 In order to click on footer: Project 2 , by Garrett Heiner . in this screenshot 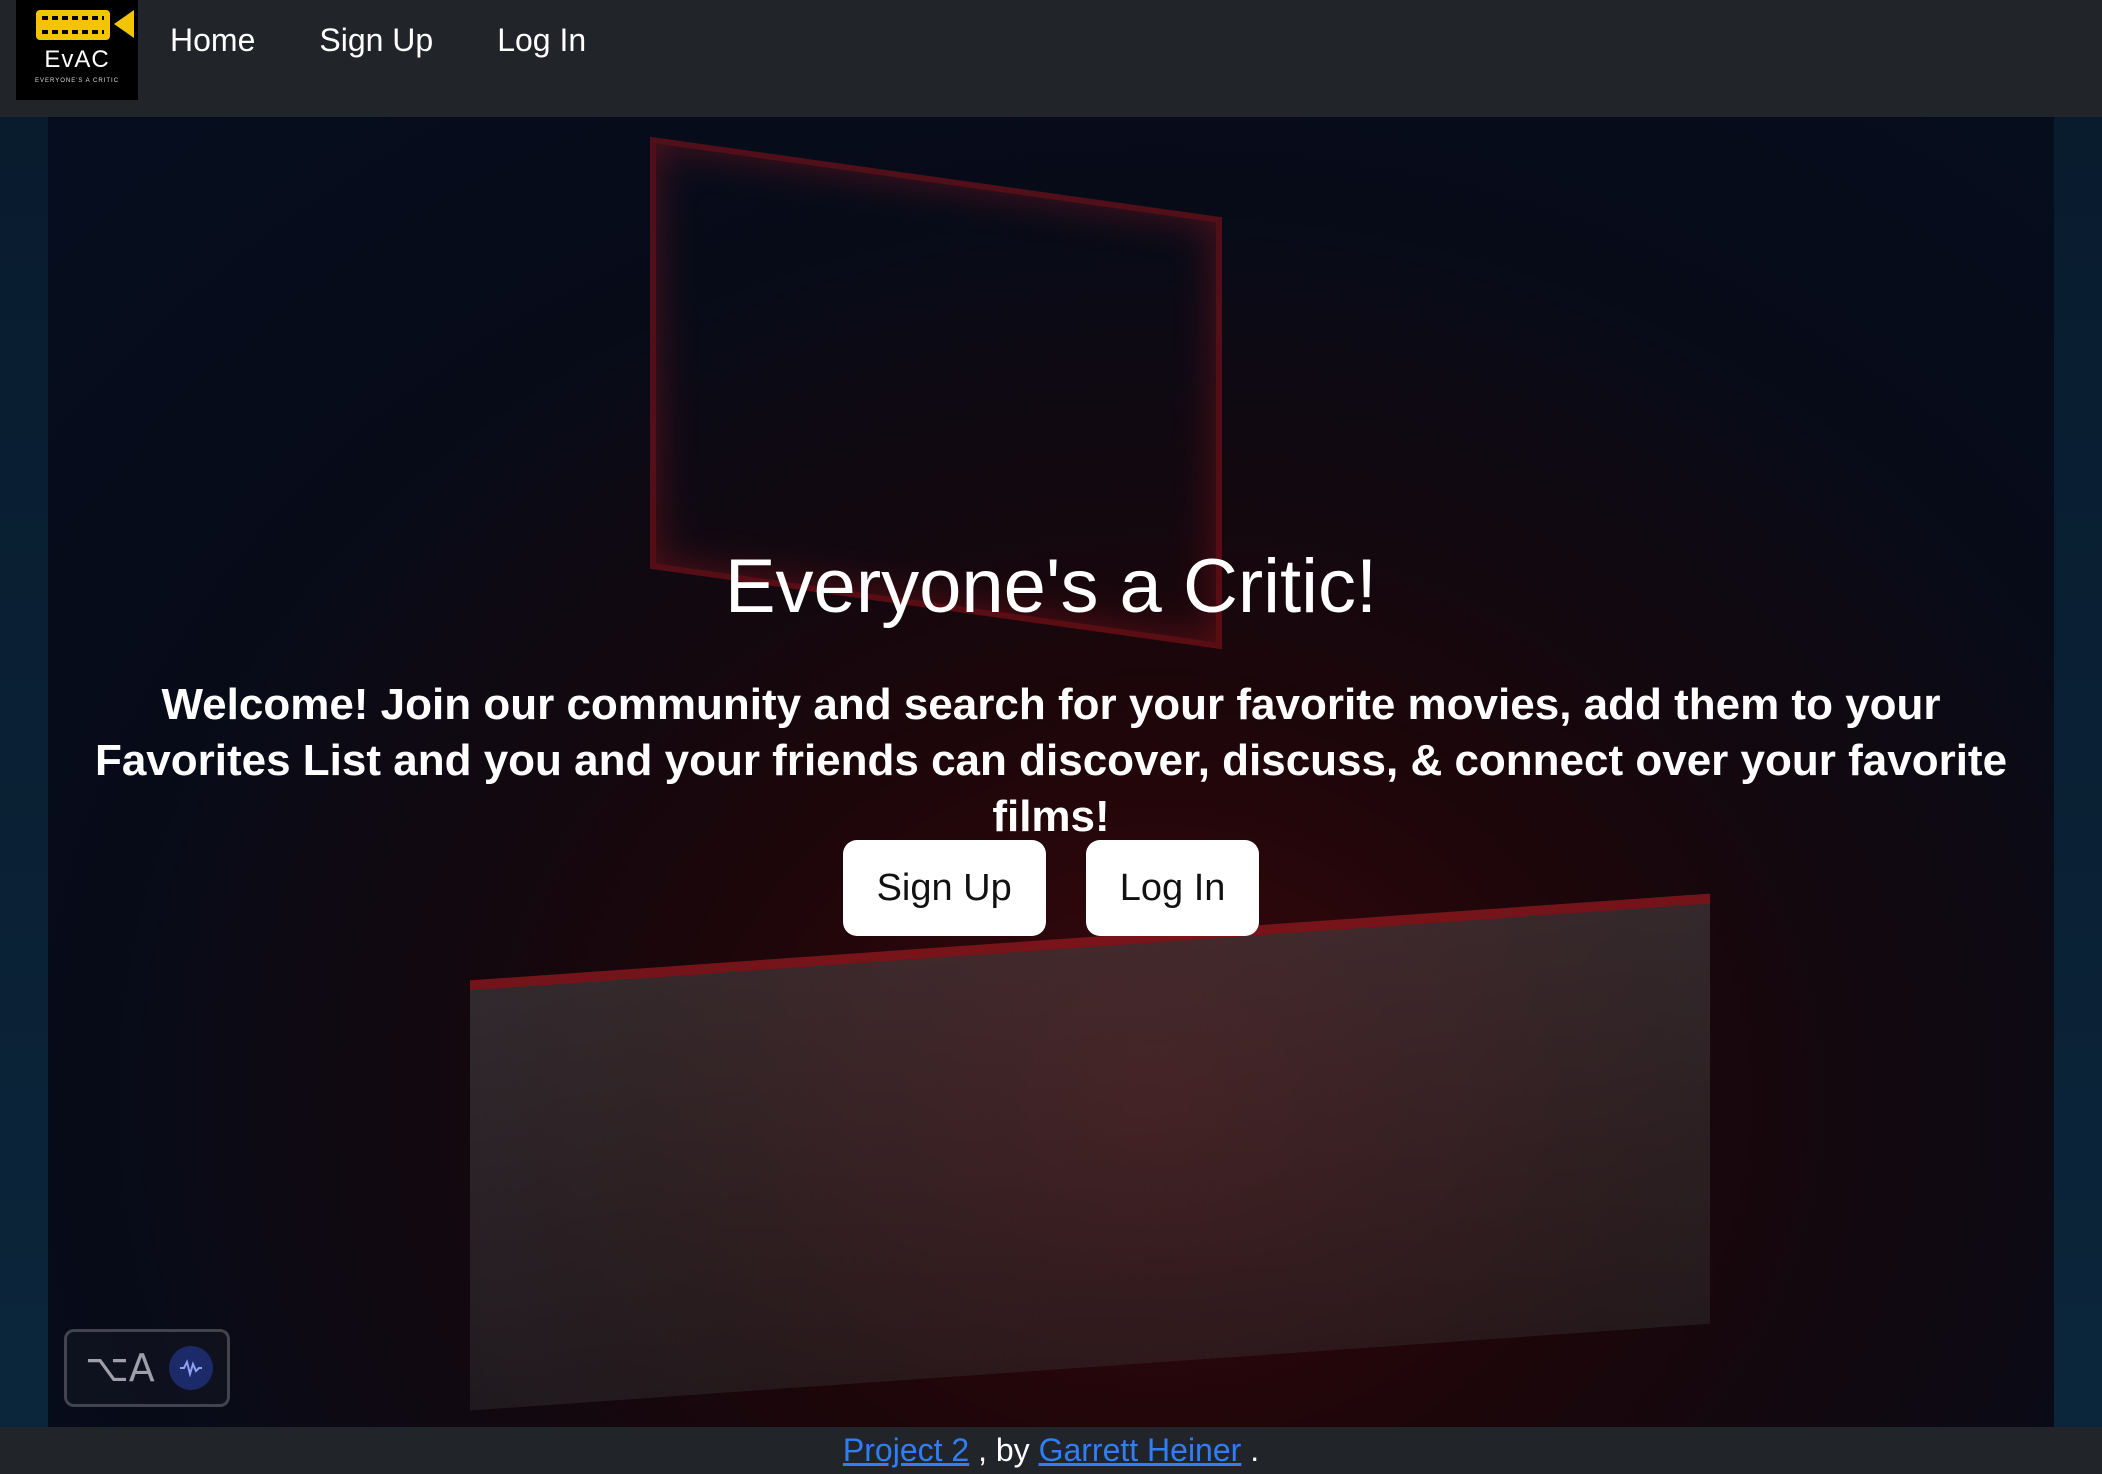, I will do `click(1051, 1450)`.